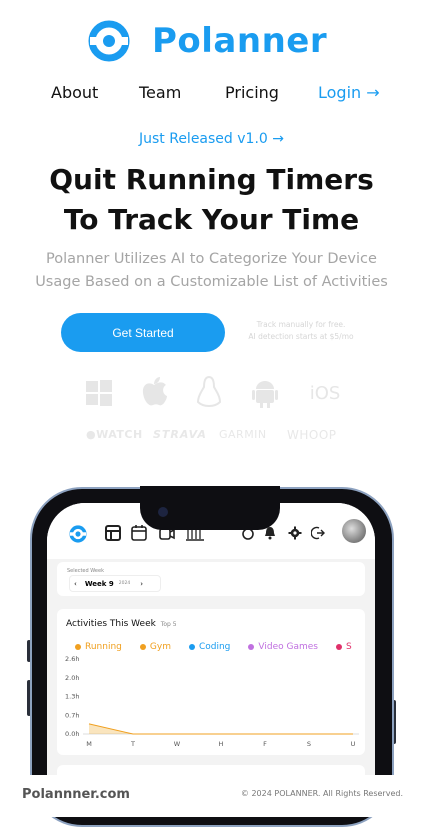 The height and width of the screenshot is (827, 423). Describe the element at coordinates (139, 532) in the screenshot. I see `calendar-icon` at that location.